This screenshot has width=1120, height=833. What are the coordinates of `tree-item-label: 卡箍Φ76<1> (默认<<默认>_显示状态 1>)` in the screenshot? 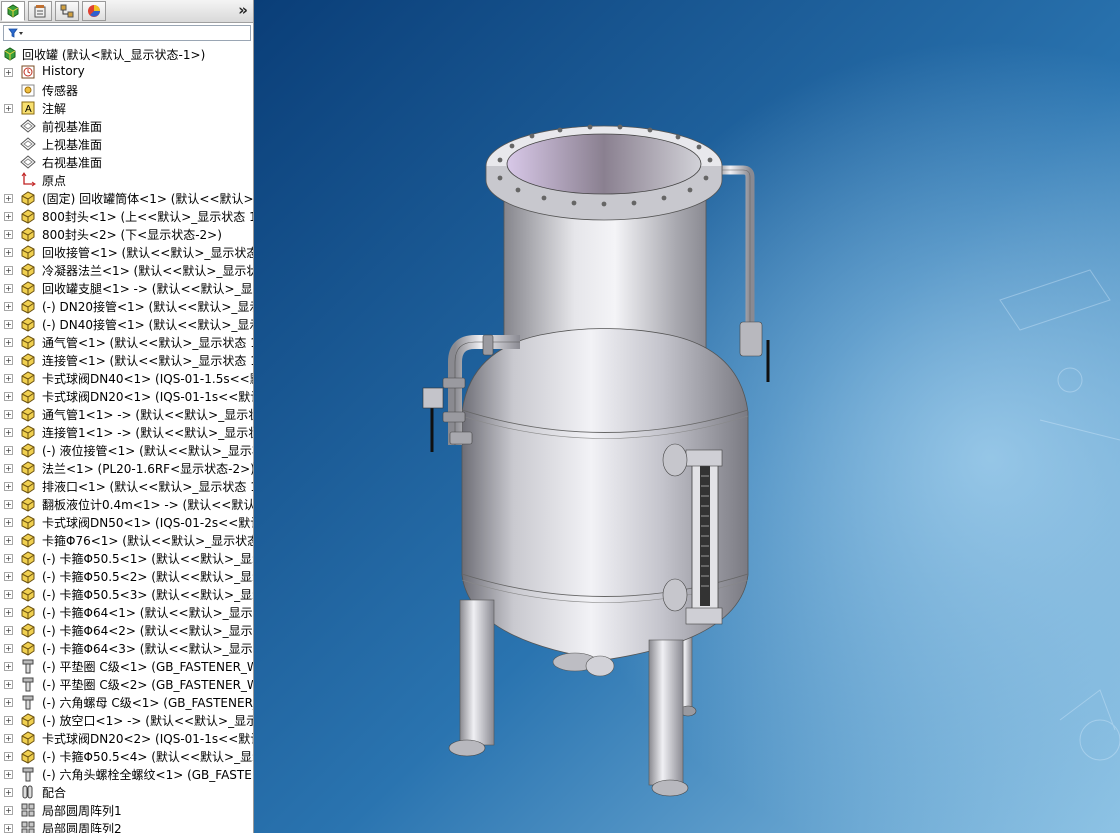 It's located at (148, 541).